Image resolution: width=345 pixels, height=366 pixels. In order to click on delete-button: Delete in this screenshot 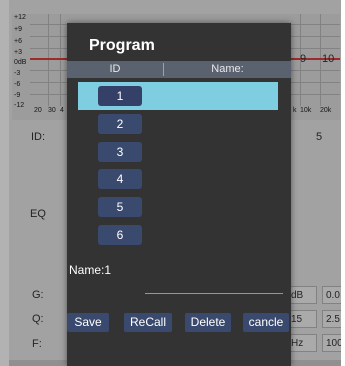, I will do `click(208, 322)`.